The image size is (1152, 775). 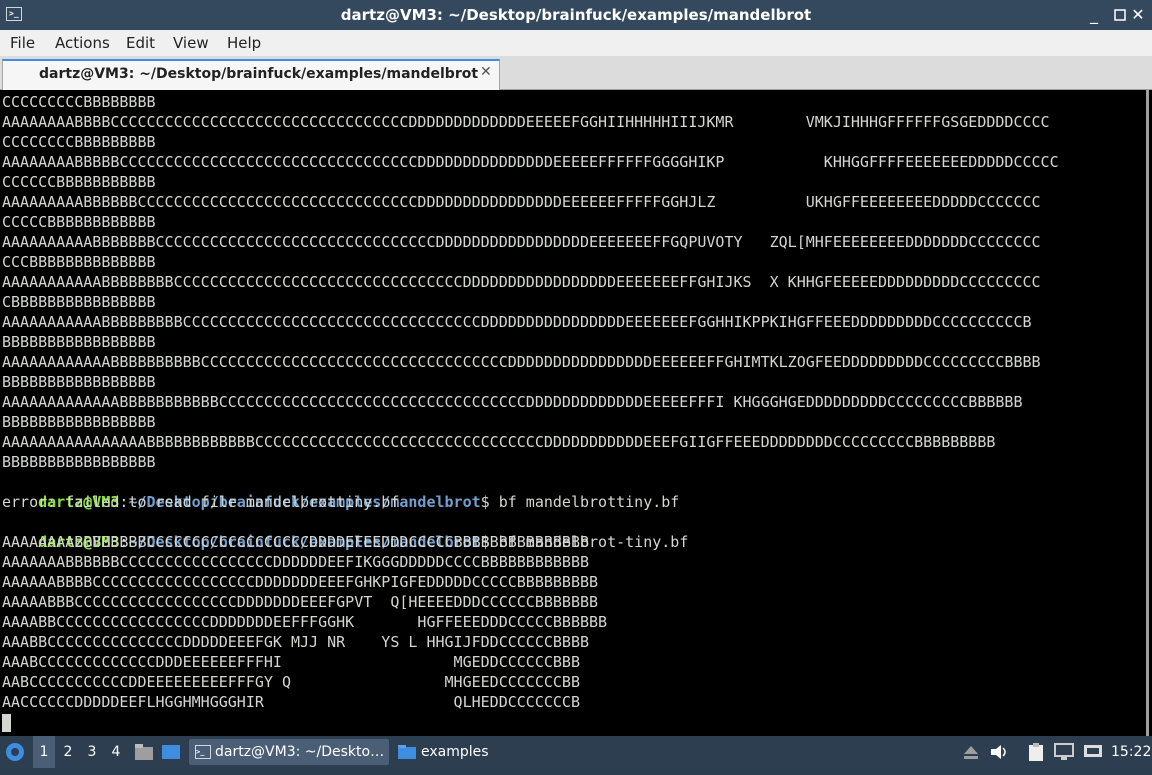 What do you see at coordinates (485, 502) in the screenshot?
I see `prompt-symbol: $` at bounding box center [485, 502].